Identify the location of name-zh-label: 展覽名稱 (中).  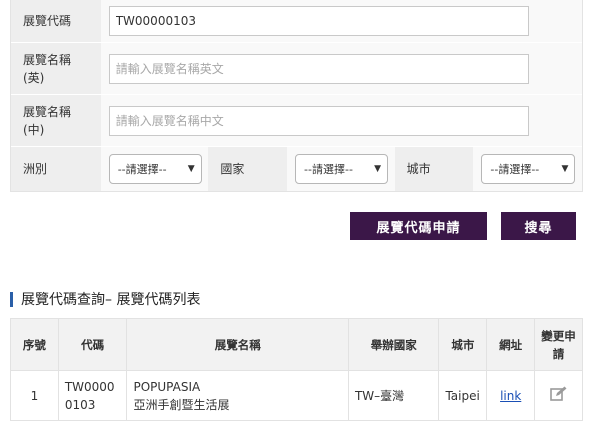
(56, 120).